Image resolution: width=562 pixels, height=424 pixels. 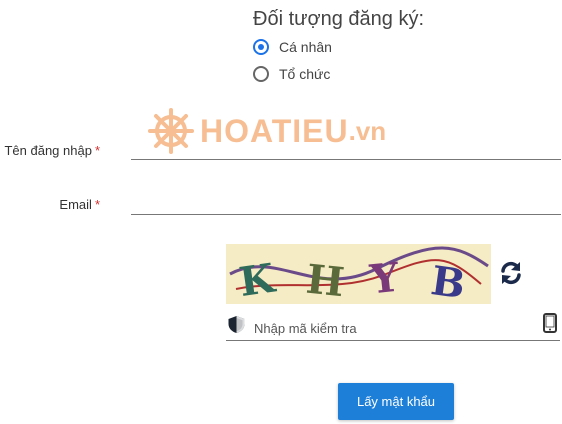 I want to click on email-label: Email *, so click(x=79, y=204).